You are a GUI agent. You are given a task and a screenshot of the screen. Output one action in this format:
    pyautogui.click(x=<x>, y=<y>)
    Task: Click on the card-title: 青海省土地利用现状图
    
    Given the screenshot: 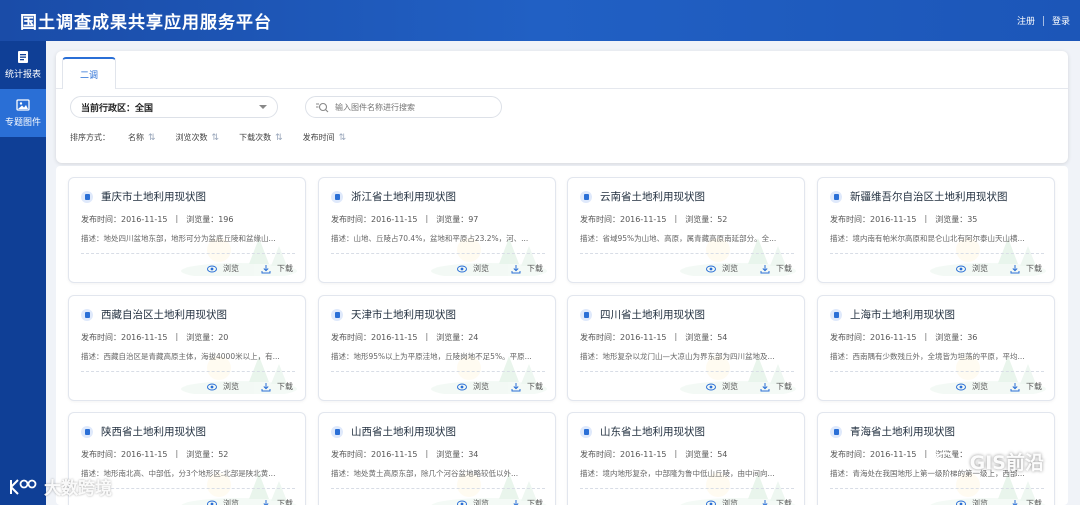 What is the action you would take?
    pyautogui.click(x=902, y=431)
    